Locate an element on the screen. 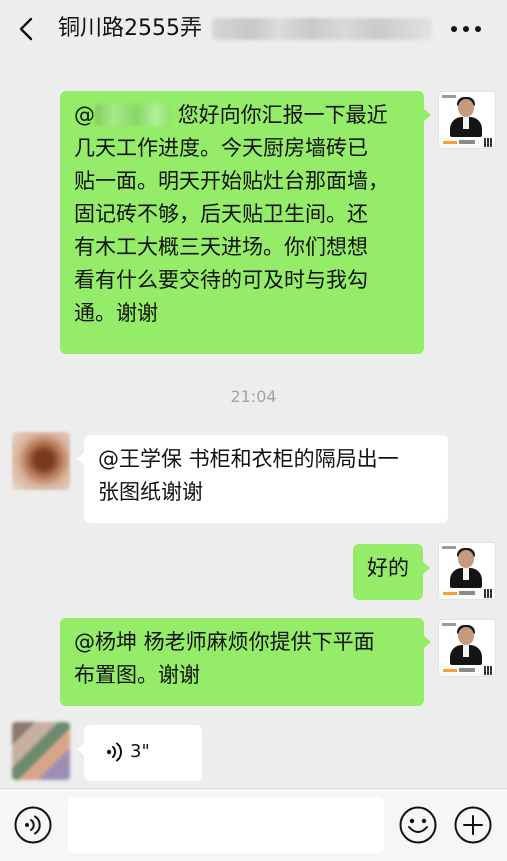 This screenshot has width=507, height=861. message-bubble-sent: @杨坤 杨老师麻烦你提供下平面 布置图。谢谢 is located at coordinates (245, 662).